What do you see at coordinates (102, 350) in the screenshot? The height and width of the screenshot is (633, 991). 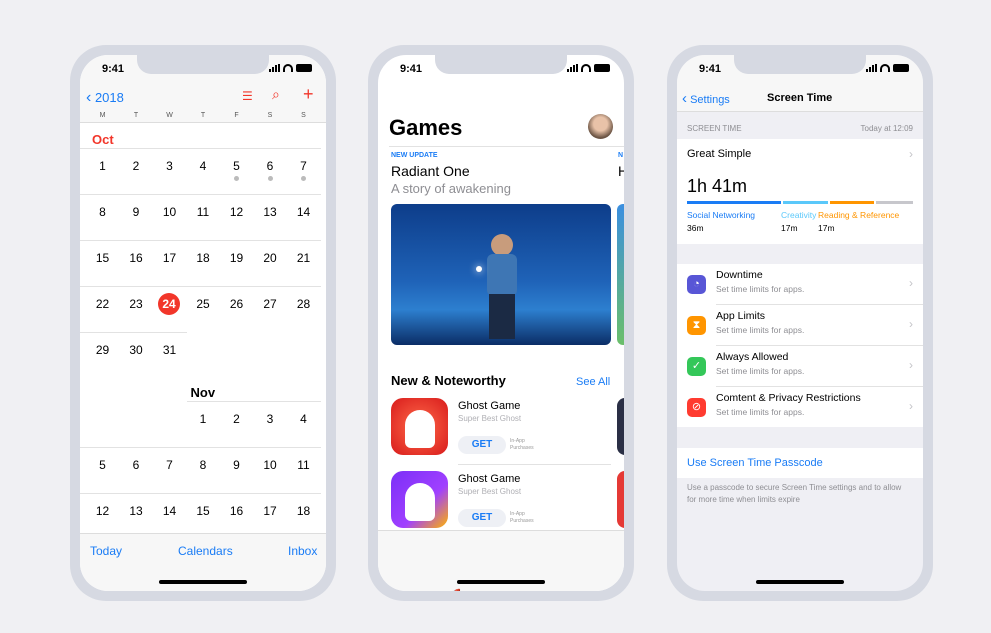 I see `day-cell: 29` at bounding box center [102, 350].